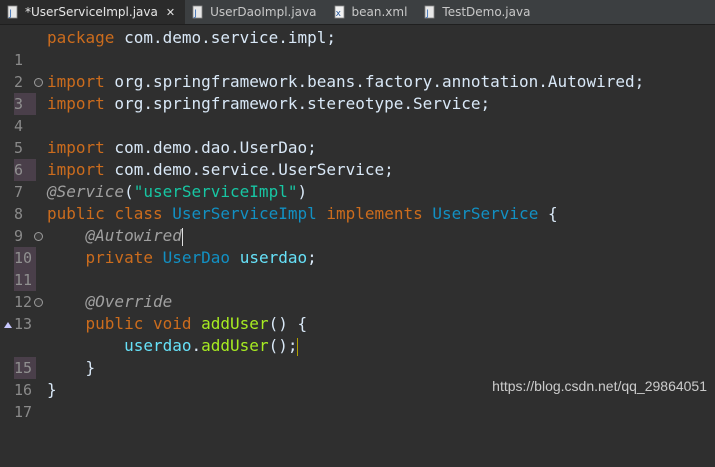  I want to click on keyword: private, so click(119, 257).